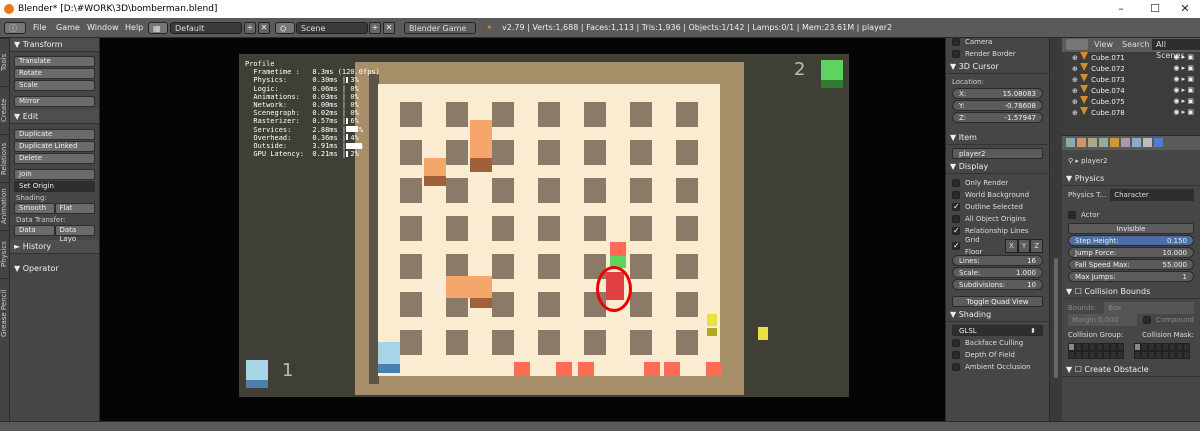 The width and height of the screenshot is (1200, 431). I want to click on outliner-item: ⊕ Cube.075 ◉ ▸ ▣, so click(1131, 101).